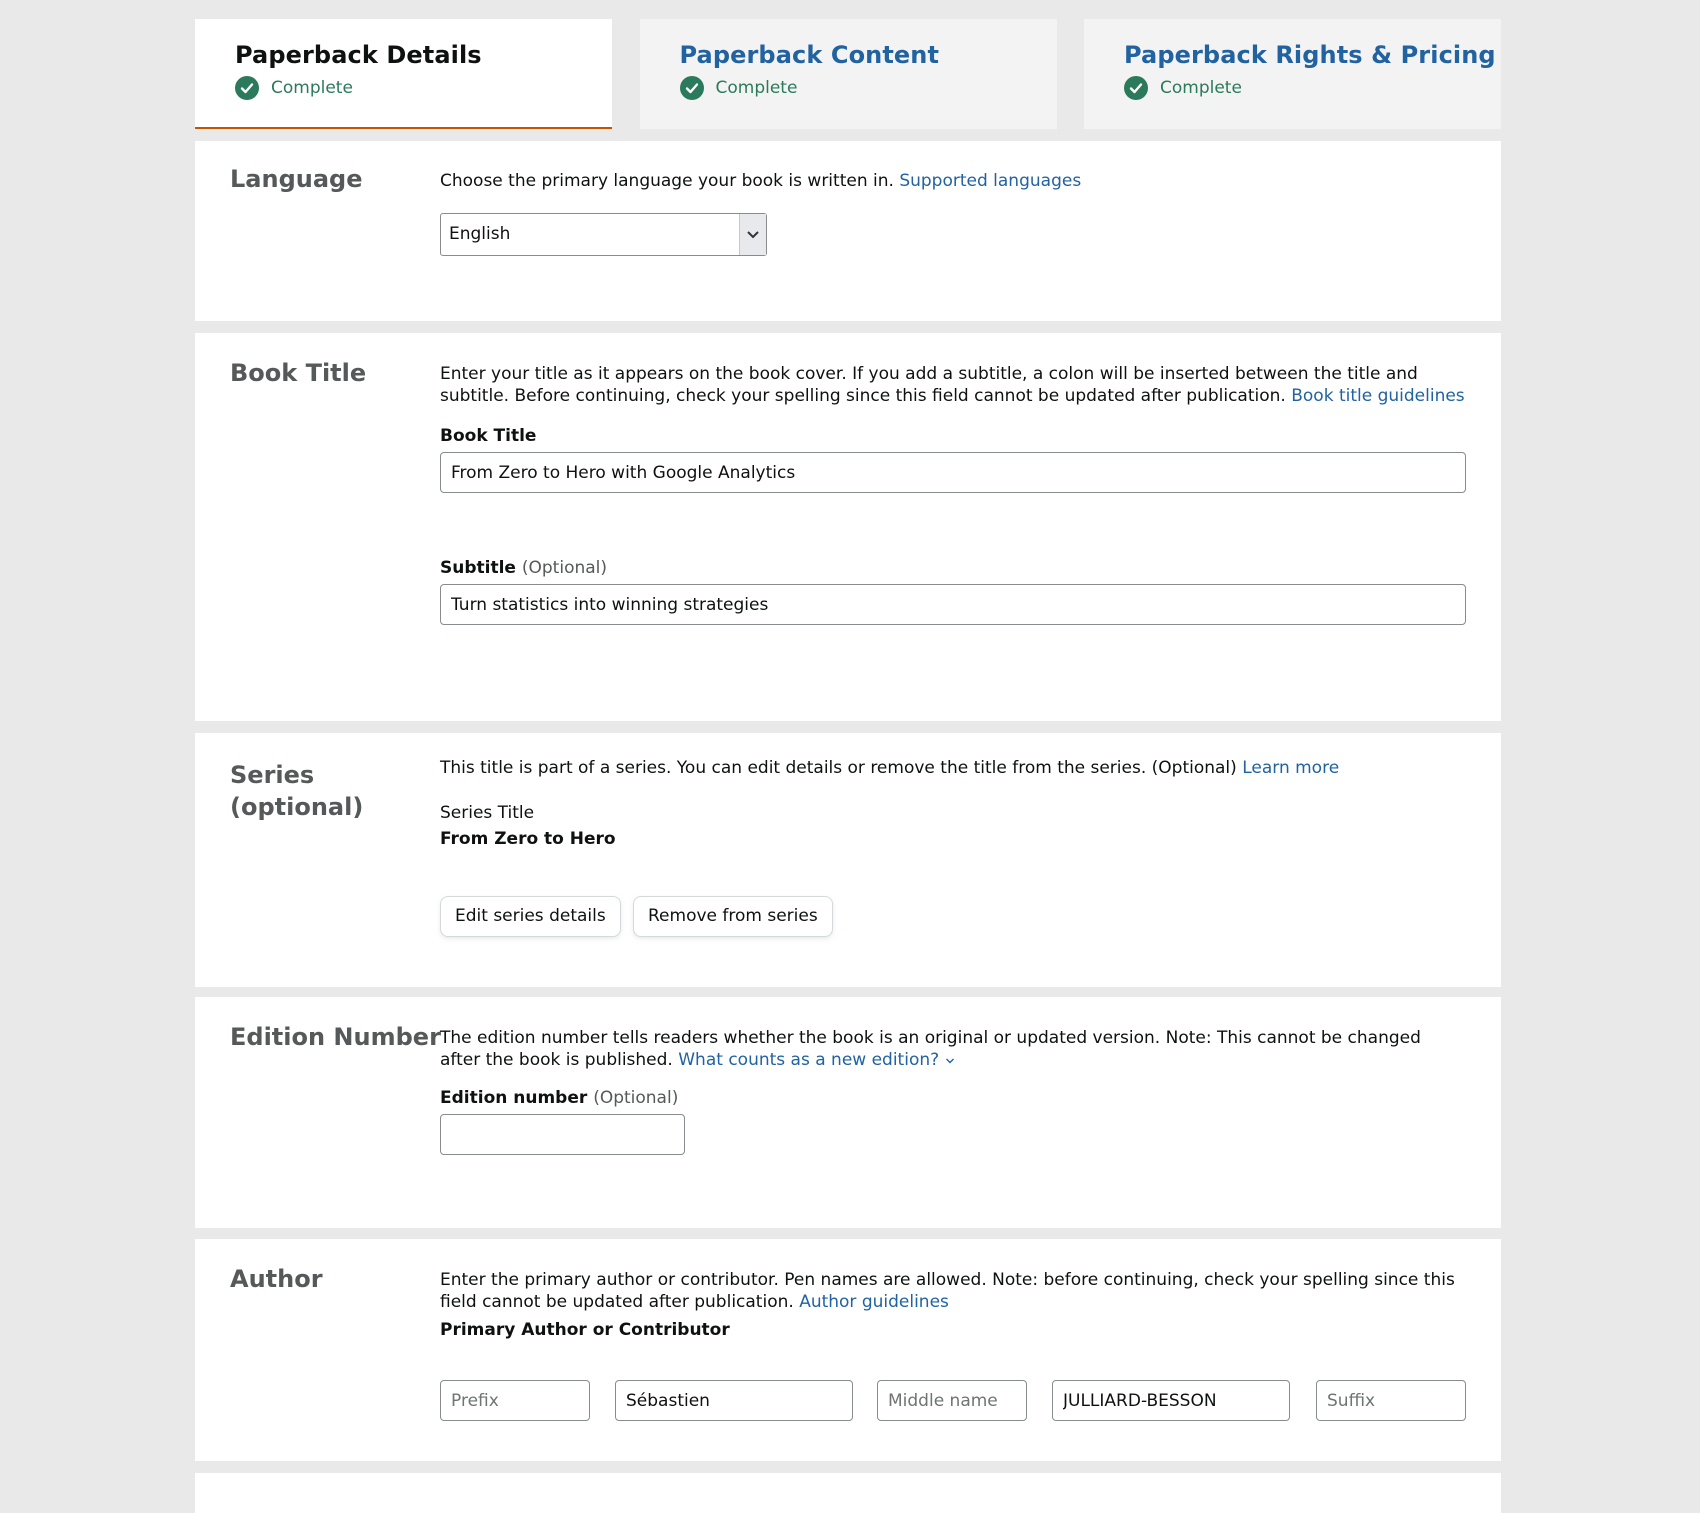 The height and width of the screenshot is (1513, 1700). What do you see at coordinates (1377, 396) in the screenshot?
I see `book-title-guidelines-link: Book title guidelines` at bounding box center [1377, 396].